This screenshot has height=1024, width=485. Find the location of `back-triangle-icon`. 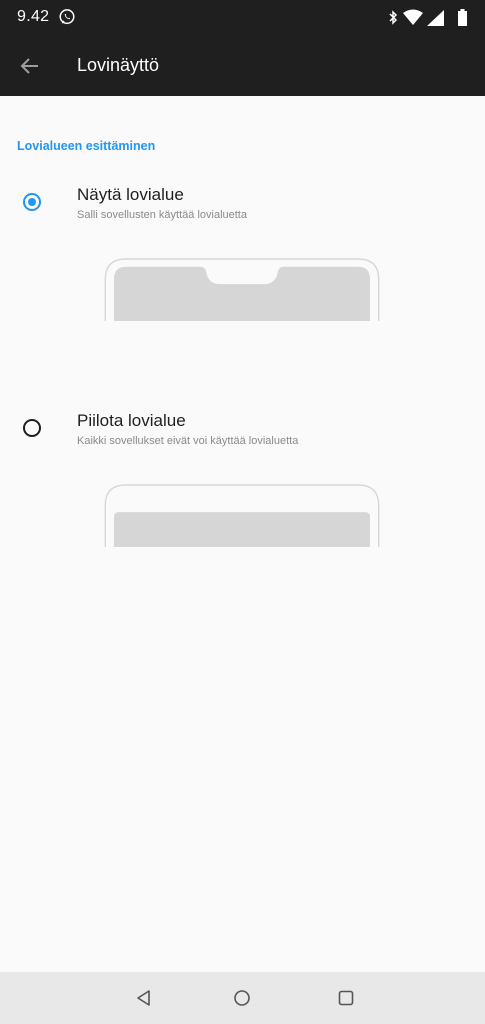

back-triangle-icon is located at coordinates (143, 998).